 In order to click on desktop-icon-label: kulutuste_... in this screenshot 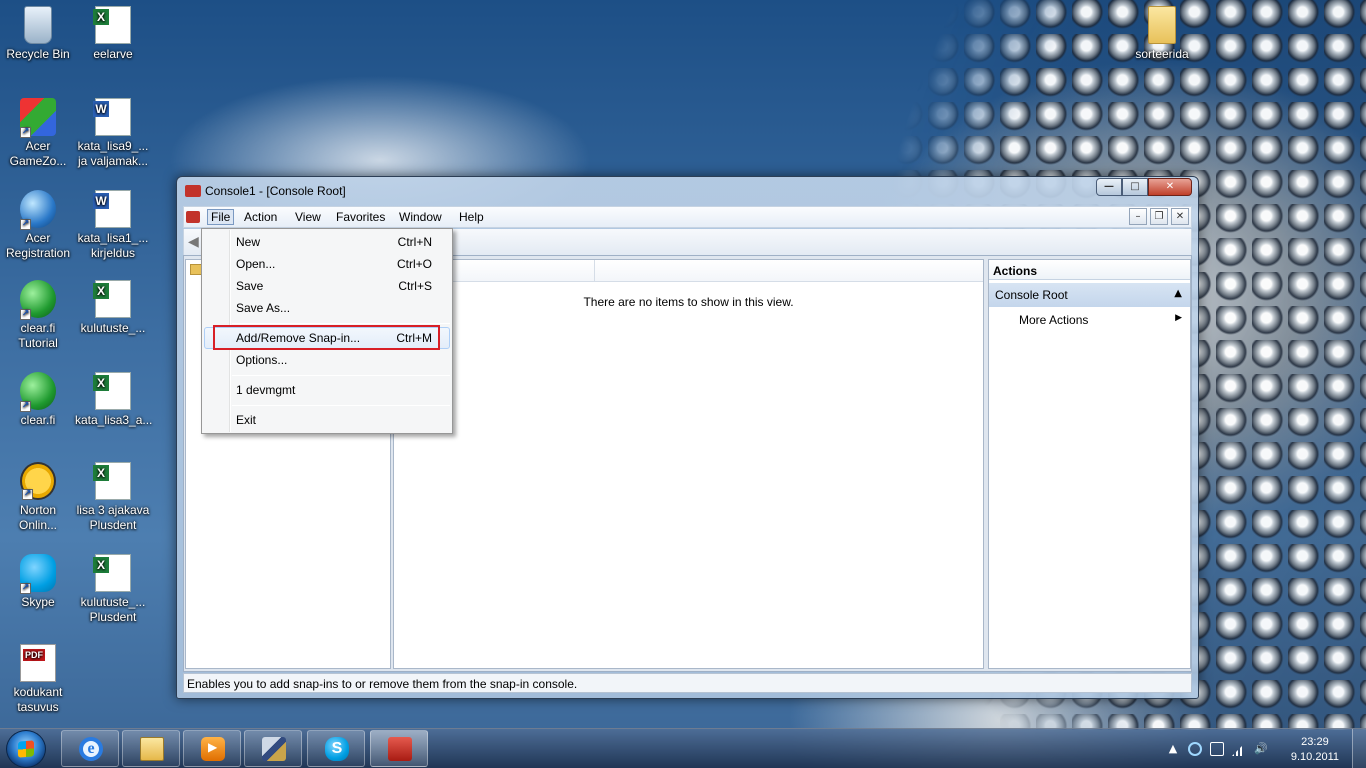, I will do `click(113, 328)`.